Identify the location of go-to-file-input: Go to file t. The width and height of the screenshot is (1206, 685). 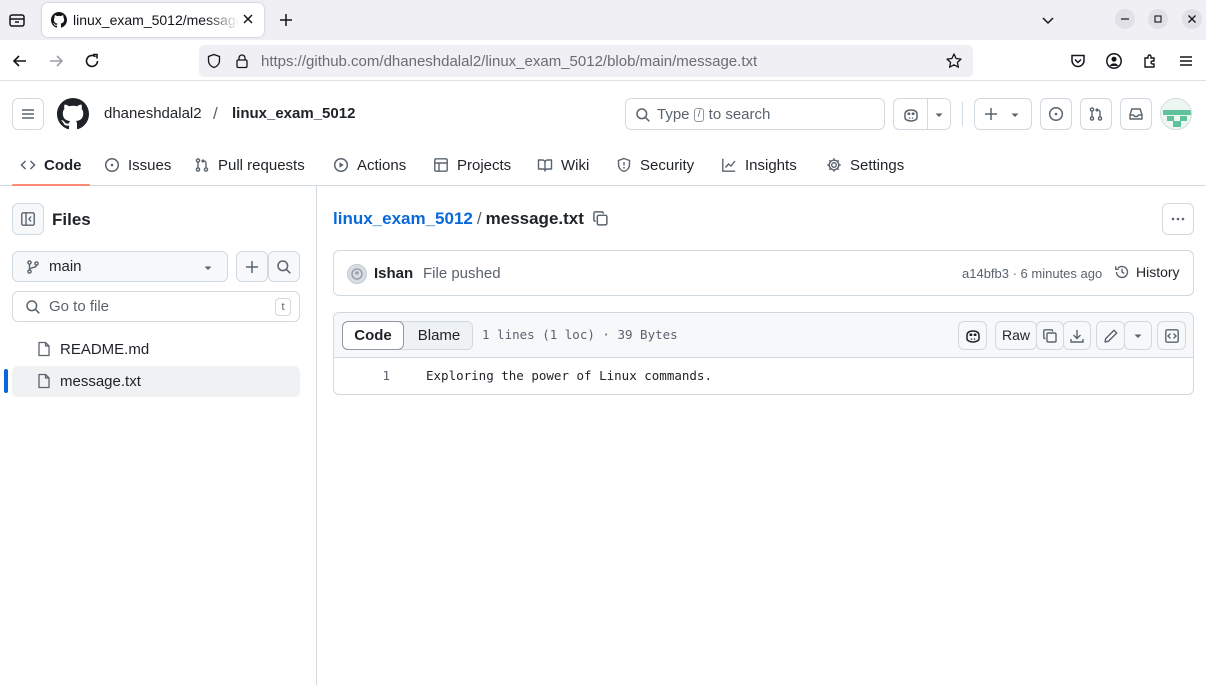
(156, 306).